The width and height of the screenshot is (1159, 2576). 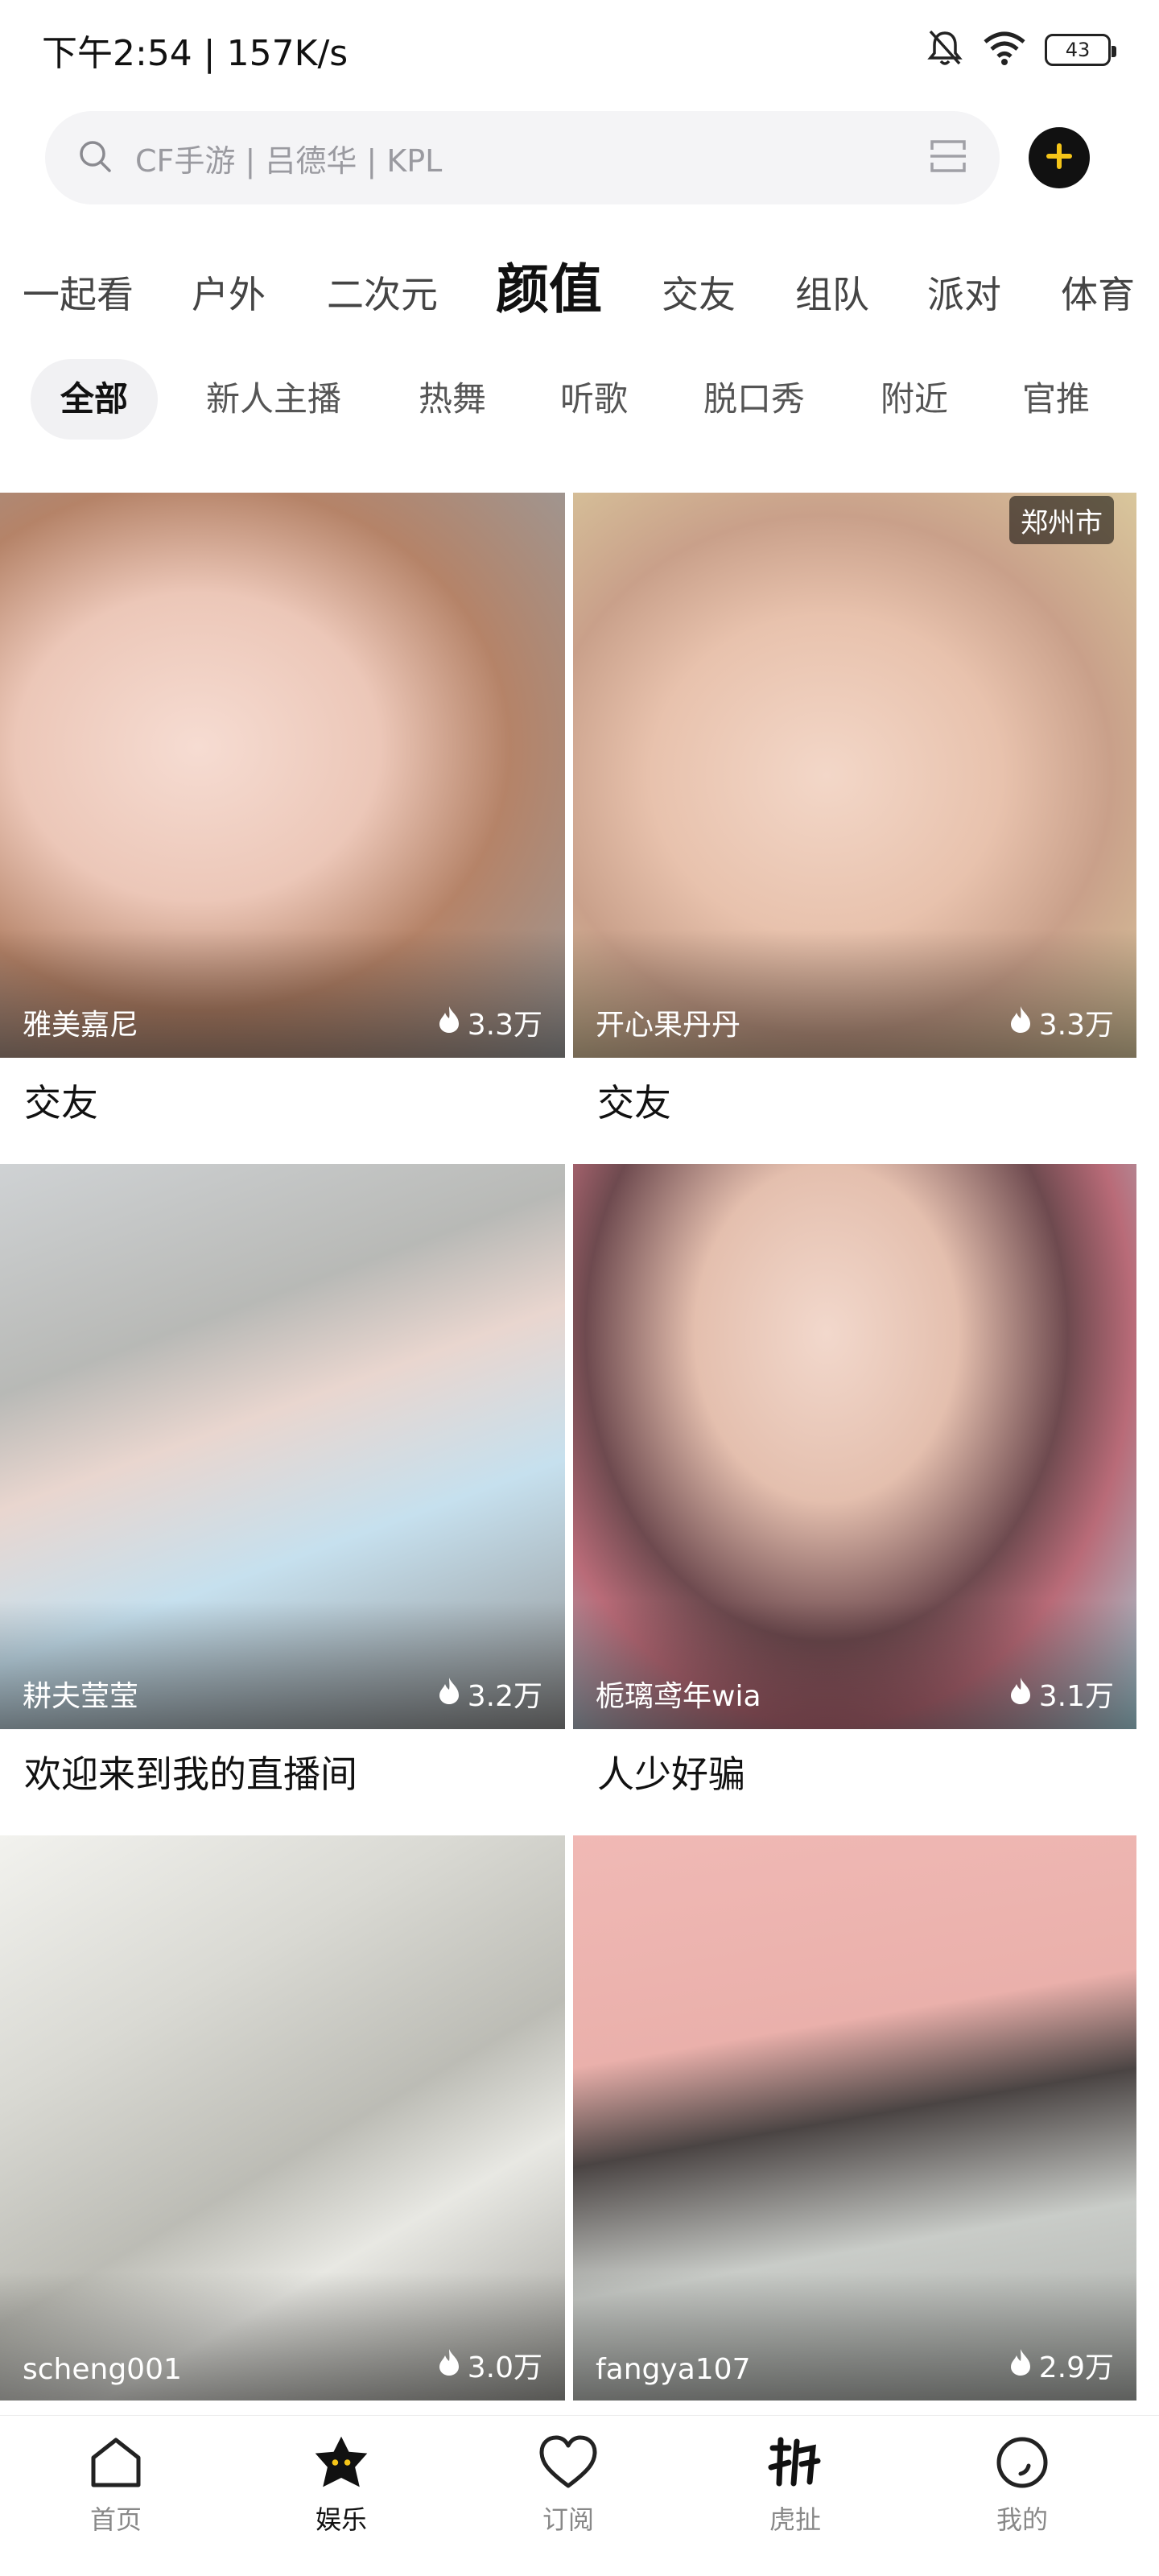 I want to click on streamer-name: 耕夫莹莹, so click(x=81, y=1696).